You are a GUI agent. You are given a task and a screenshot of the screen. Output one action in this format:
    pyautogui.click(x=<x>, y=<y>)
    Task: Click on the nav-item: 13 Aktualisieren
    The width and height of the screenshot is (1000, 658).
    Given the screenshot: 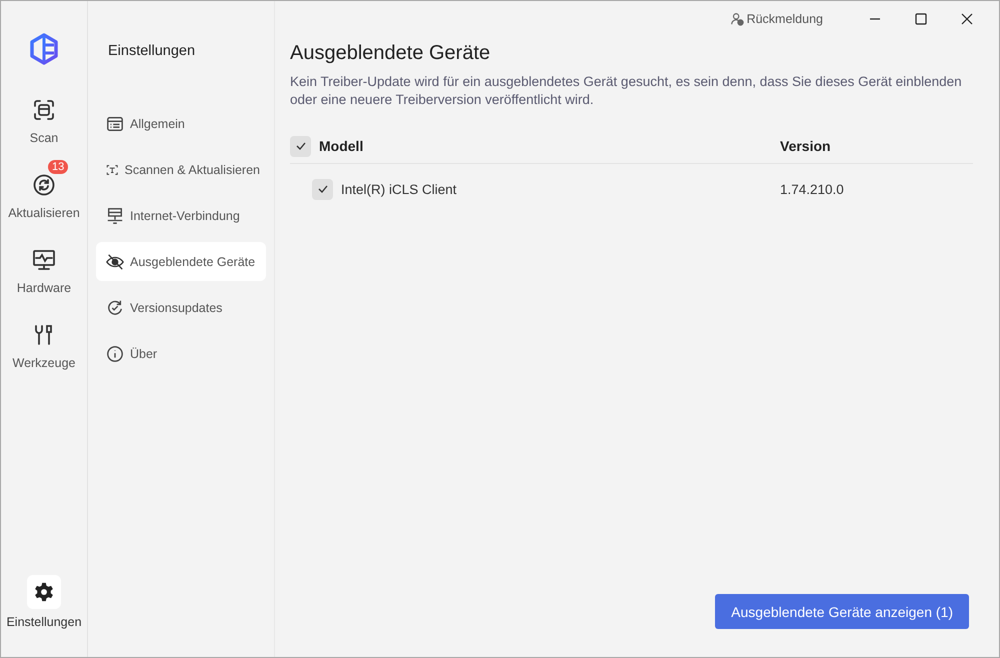 What is the action you would take?
    pyautogui.click(x=44, y=192)
    